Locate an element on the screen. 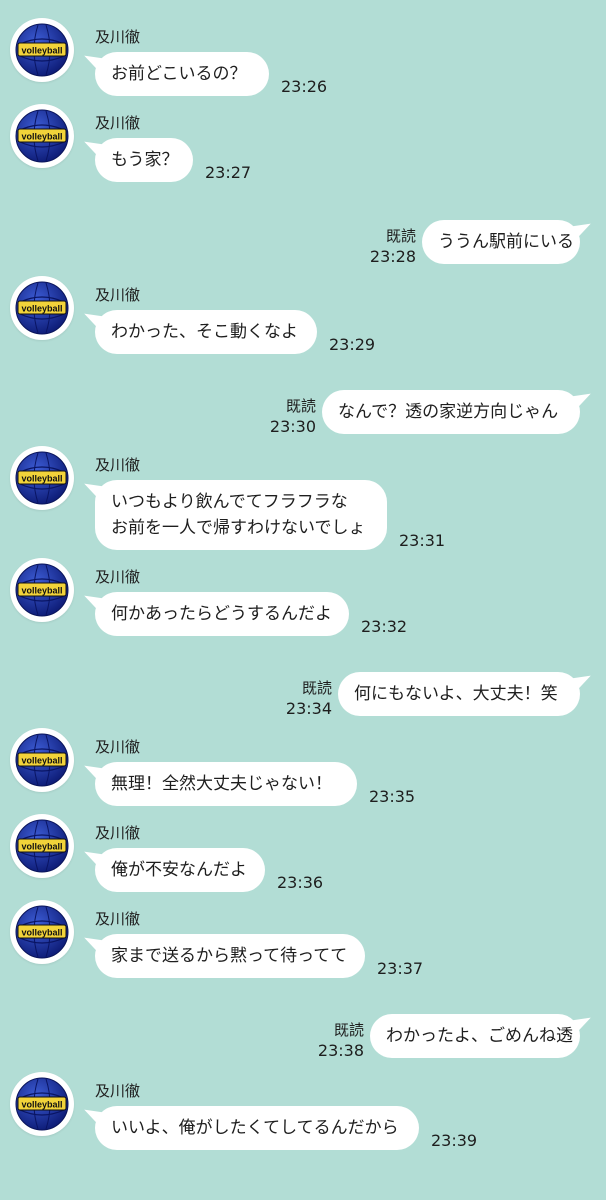 This screenshot has height=1200, width=606. message-text: お前どこいるの？ is located at coordinates (179, 74).